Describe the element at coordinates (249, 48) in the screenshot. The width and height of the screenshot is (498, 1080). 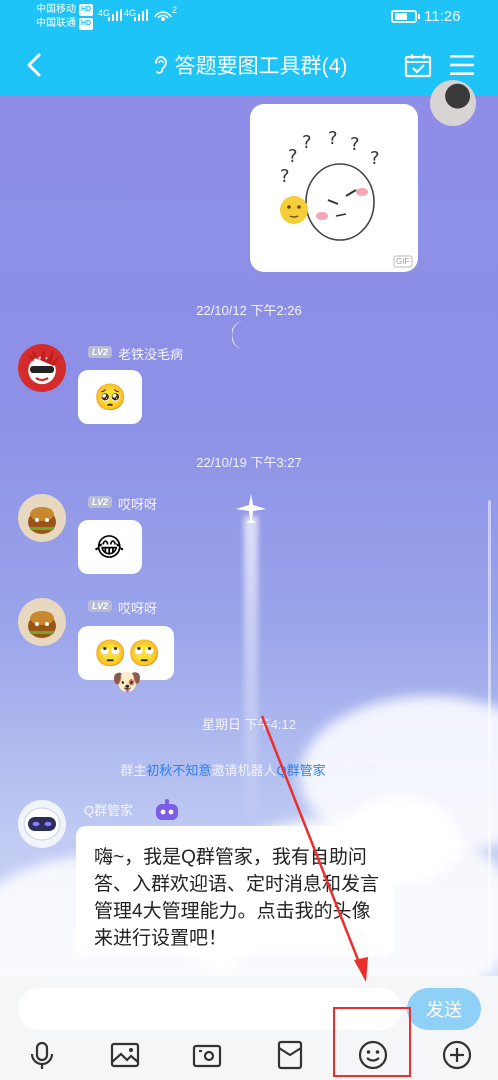
I see `top-bar: 中国移动 HD 中国联通 HD 4G 4G 2 11:26 答题要图工具群(4)` at that location.